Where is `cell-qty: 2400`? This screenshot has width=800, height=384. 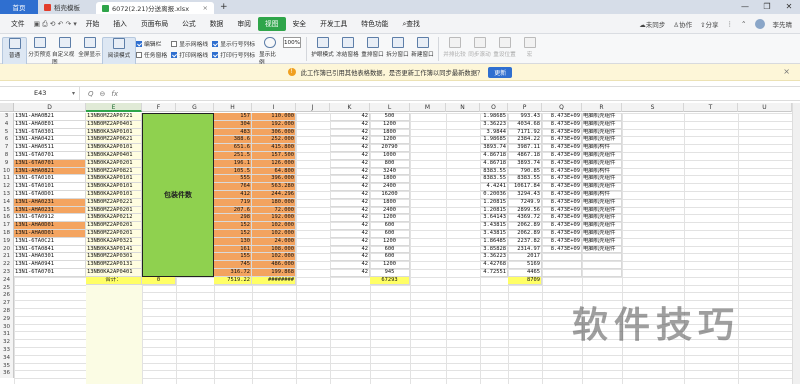 cell-qty: 2400 is located at coordinates (390, 187).